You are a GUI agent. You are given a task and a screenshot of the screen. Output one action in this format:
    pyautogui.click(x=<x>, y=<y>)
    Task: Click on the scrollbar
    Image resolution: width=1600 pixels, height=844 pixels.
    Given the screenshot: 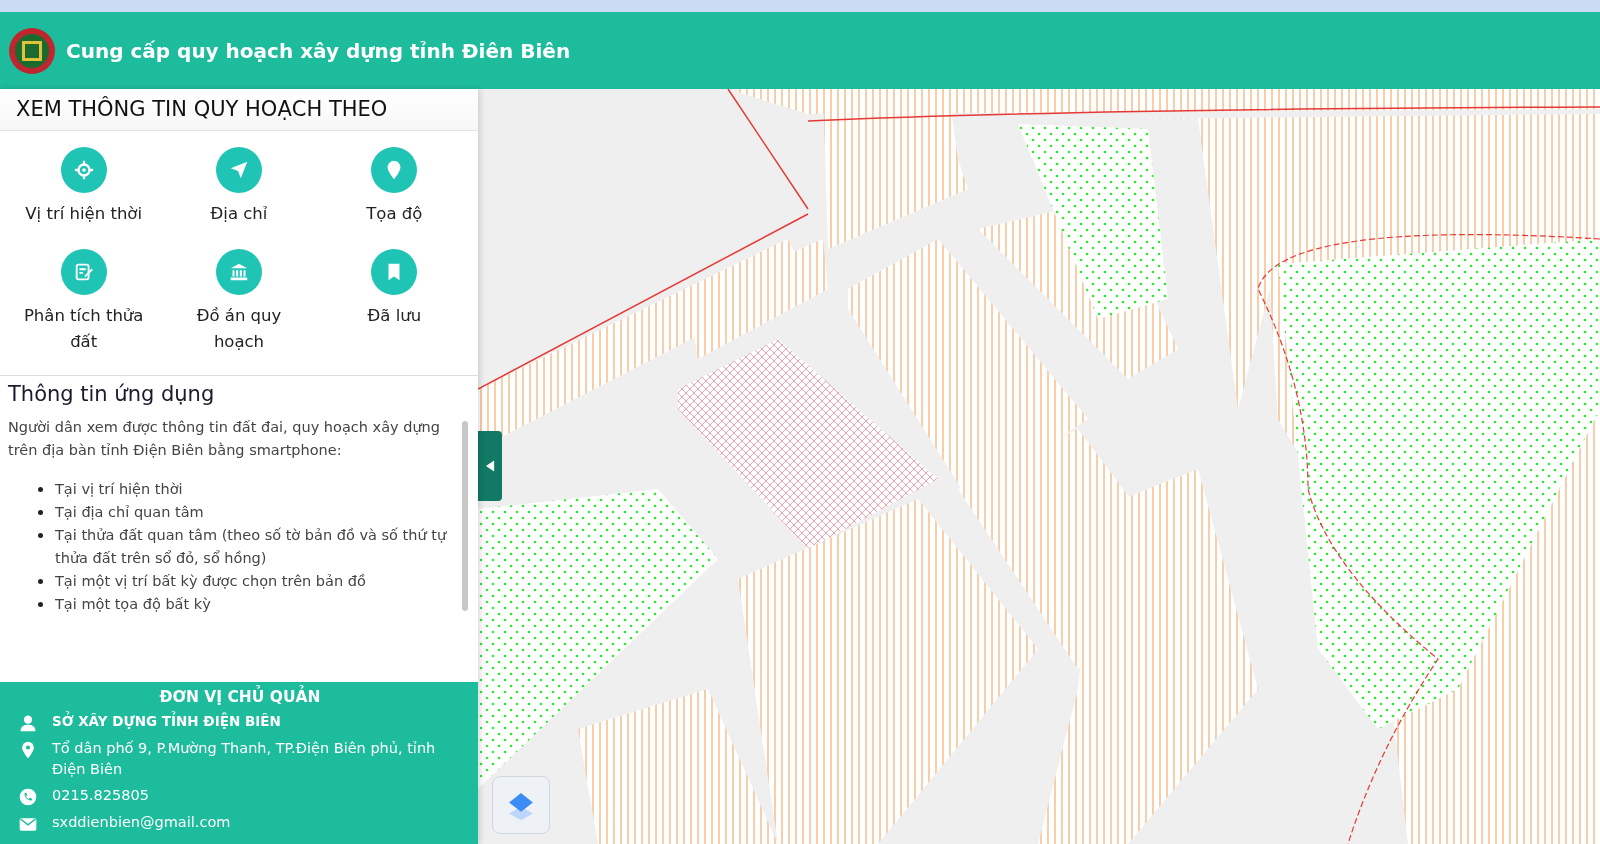 What is the action you would take?
    pyautogui.click(x=465, y=516)
    